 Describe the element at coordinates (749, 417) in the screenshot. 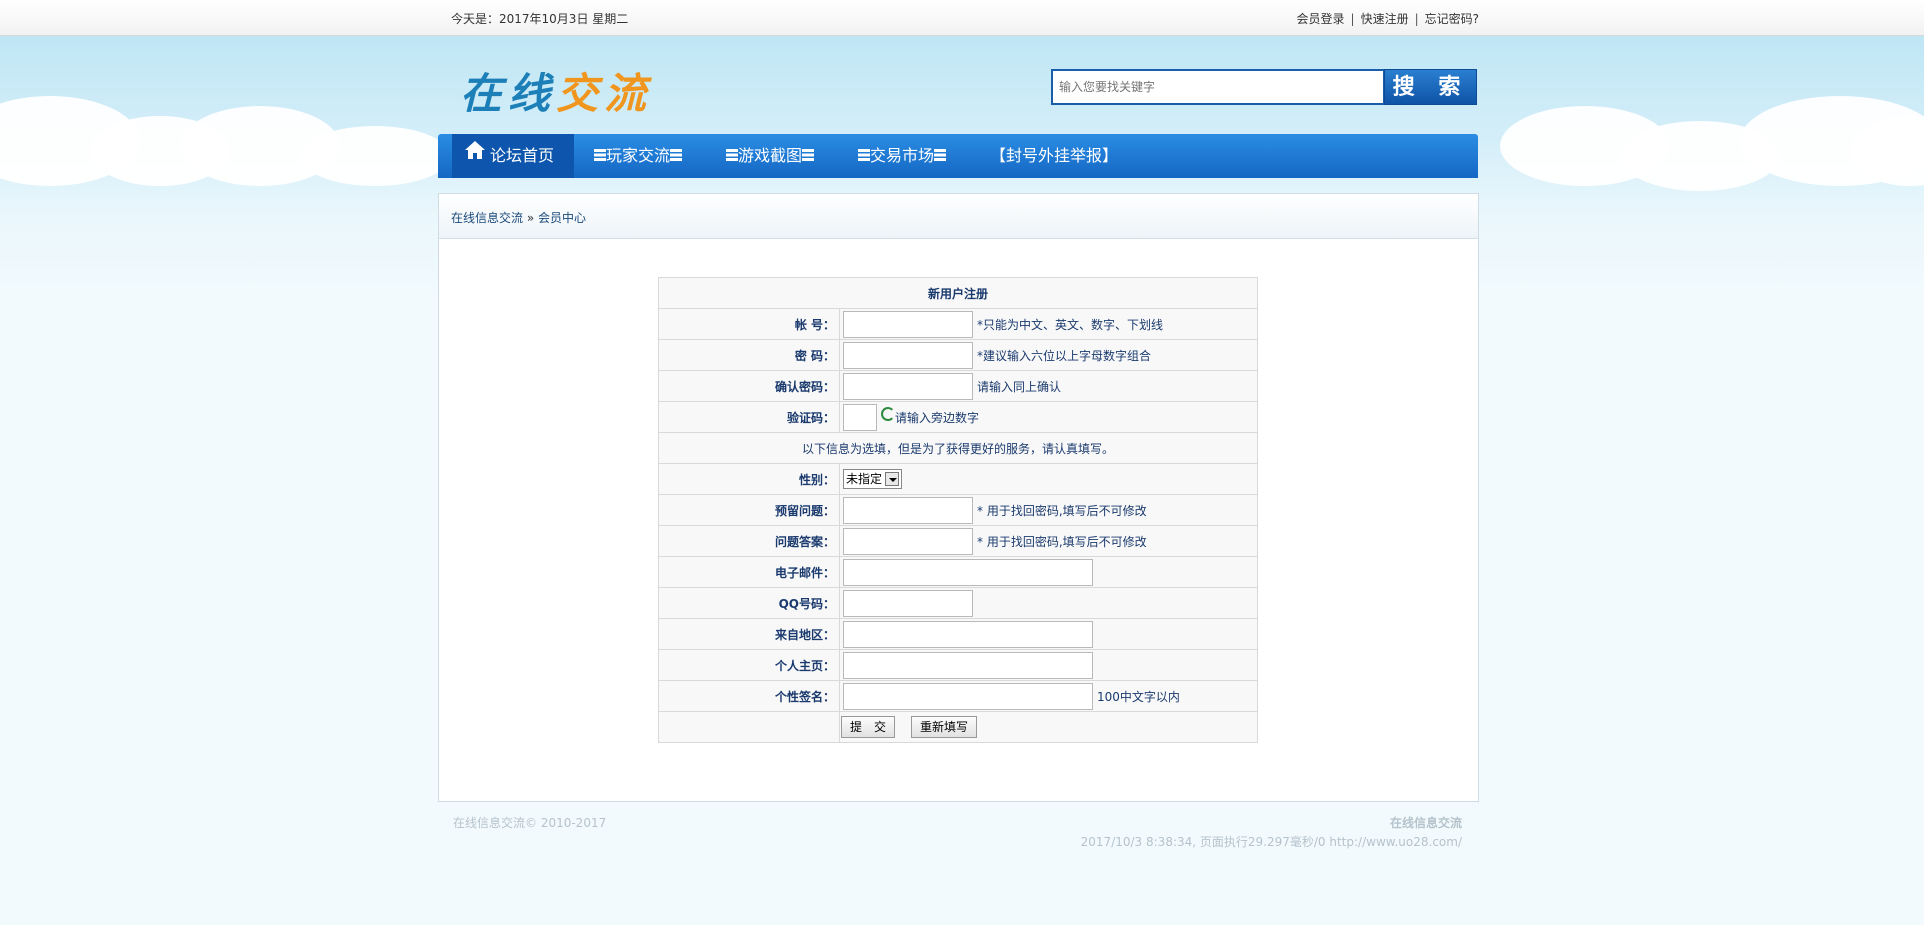

I see `captcha-label: 验证码：` at that location.